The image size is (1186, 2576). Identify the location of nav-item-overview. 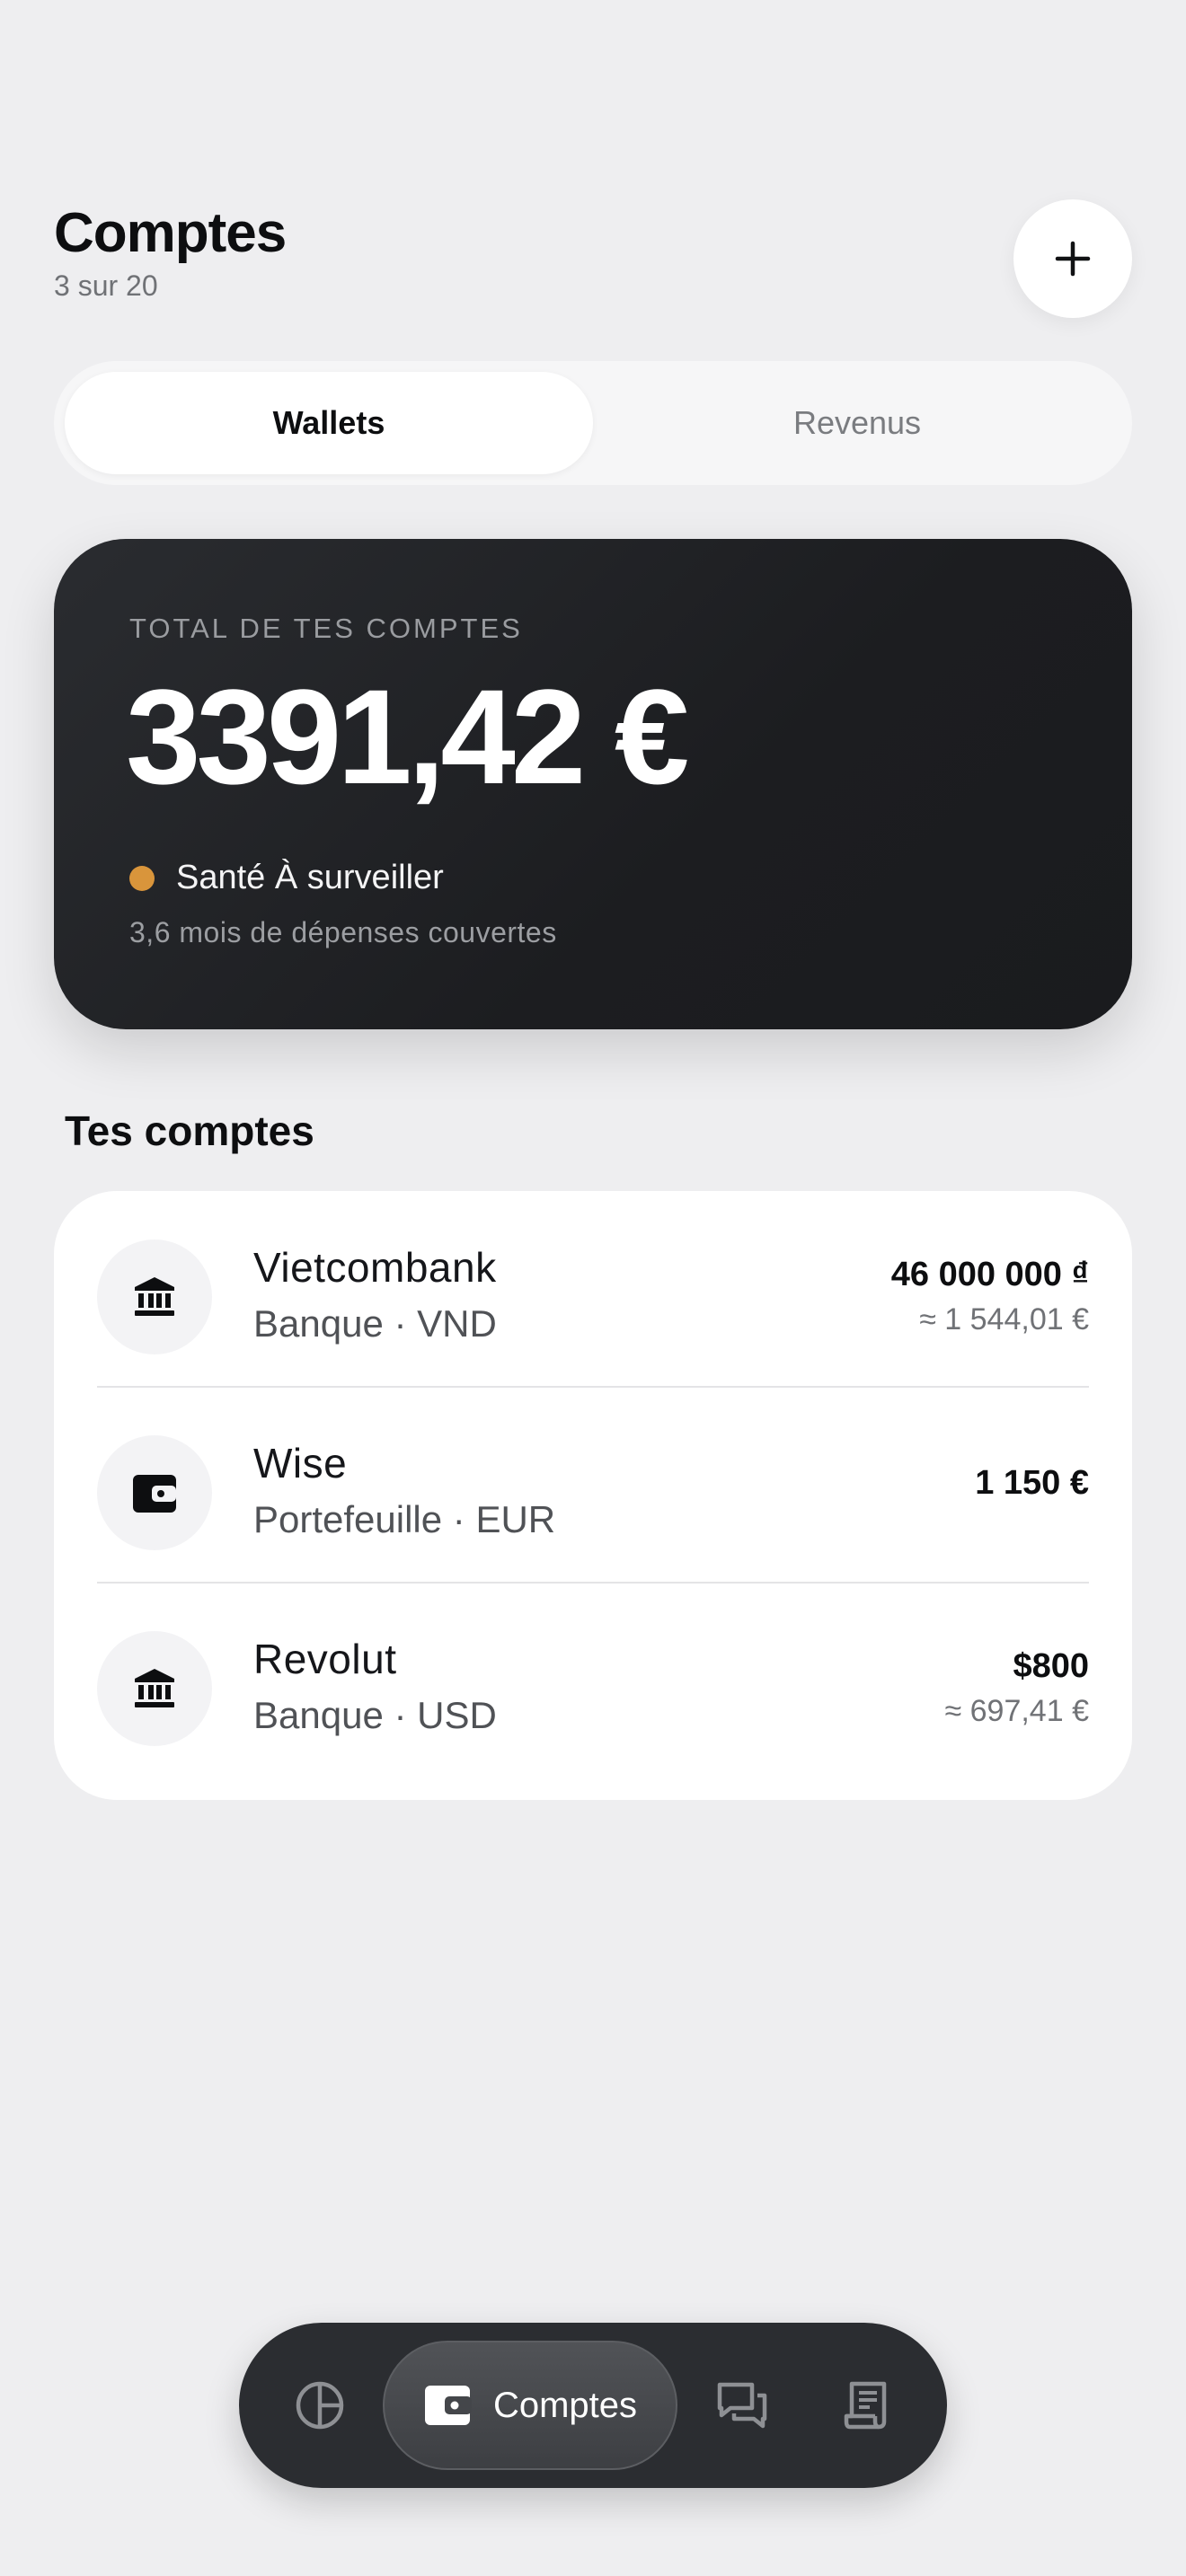
(320, 2405).